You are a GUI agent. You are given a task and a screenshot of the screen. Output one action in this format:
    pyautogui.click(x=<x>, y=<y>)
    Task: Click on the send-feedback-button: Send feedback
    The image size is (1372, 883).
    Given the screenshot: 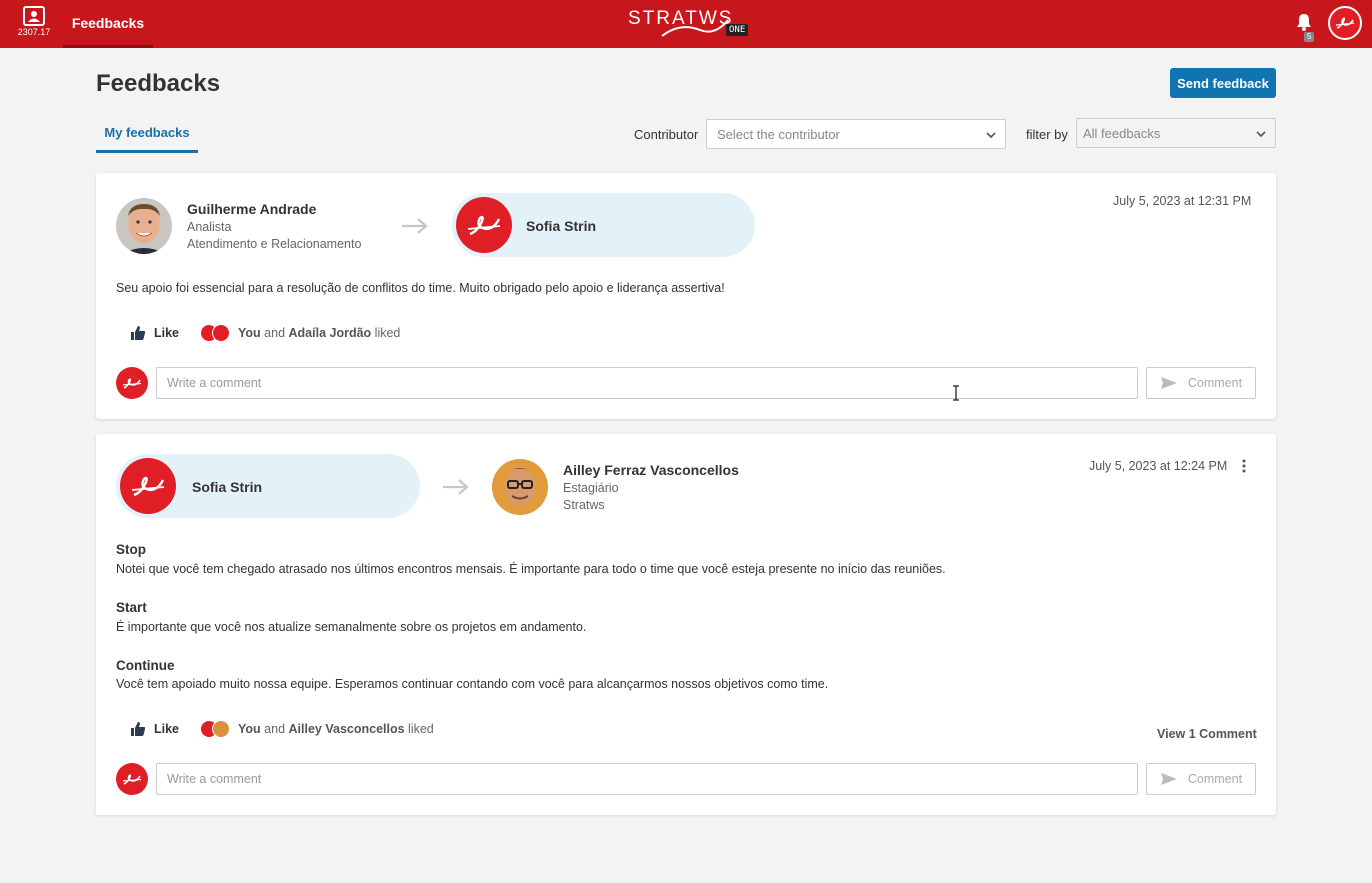 What is the action you would take?
    pyautogui.click(x=1223, y=83)
    